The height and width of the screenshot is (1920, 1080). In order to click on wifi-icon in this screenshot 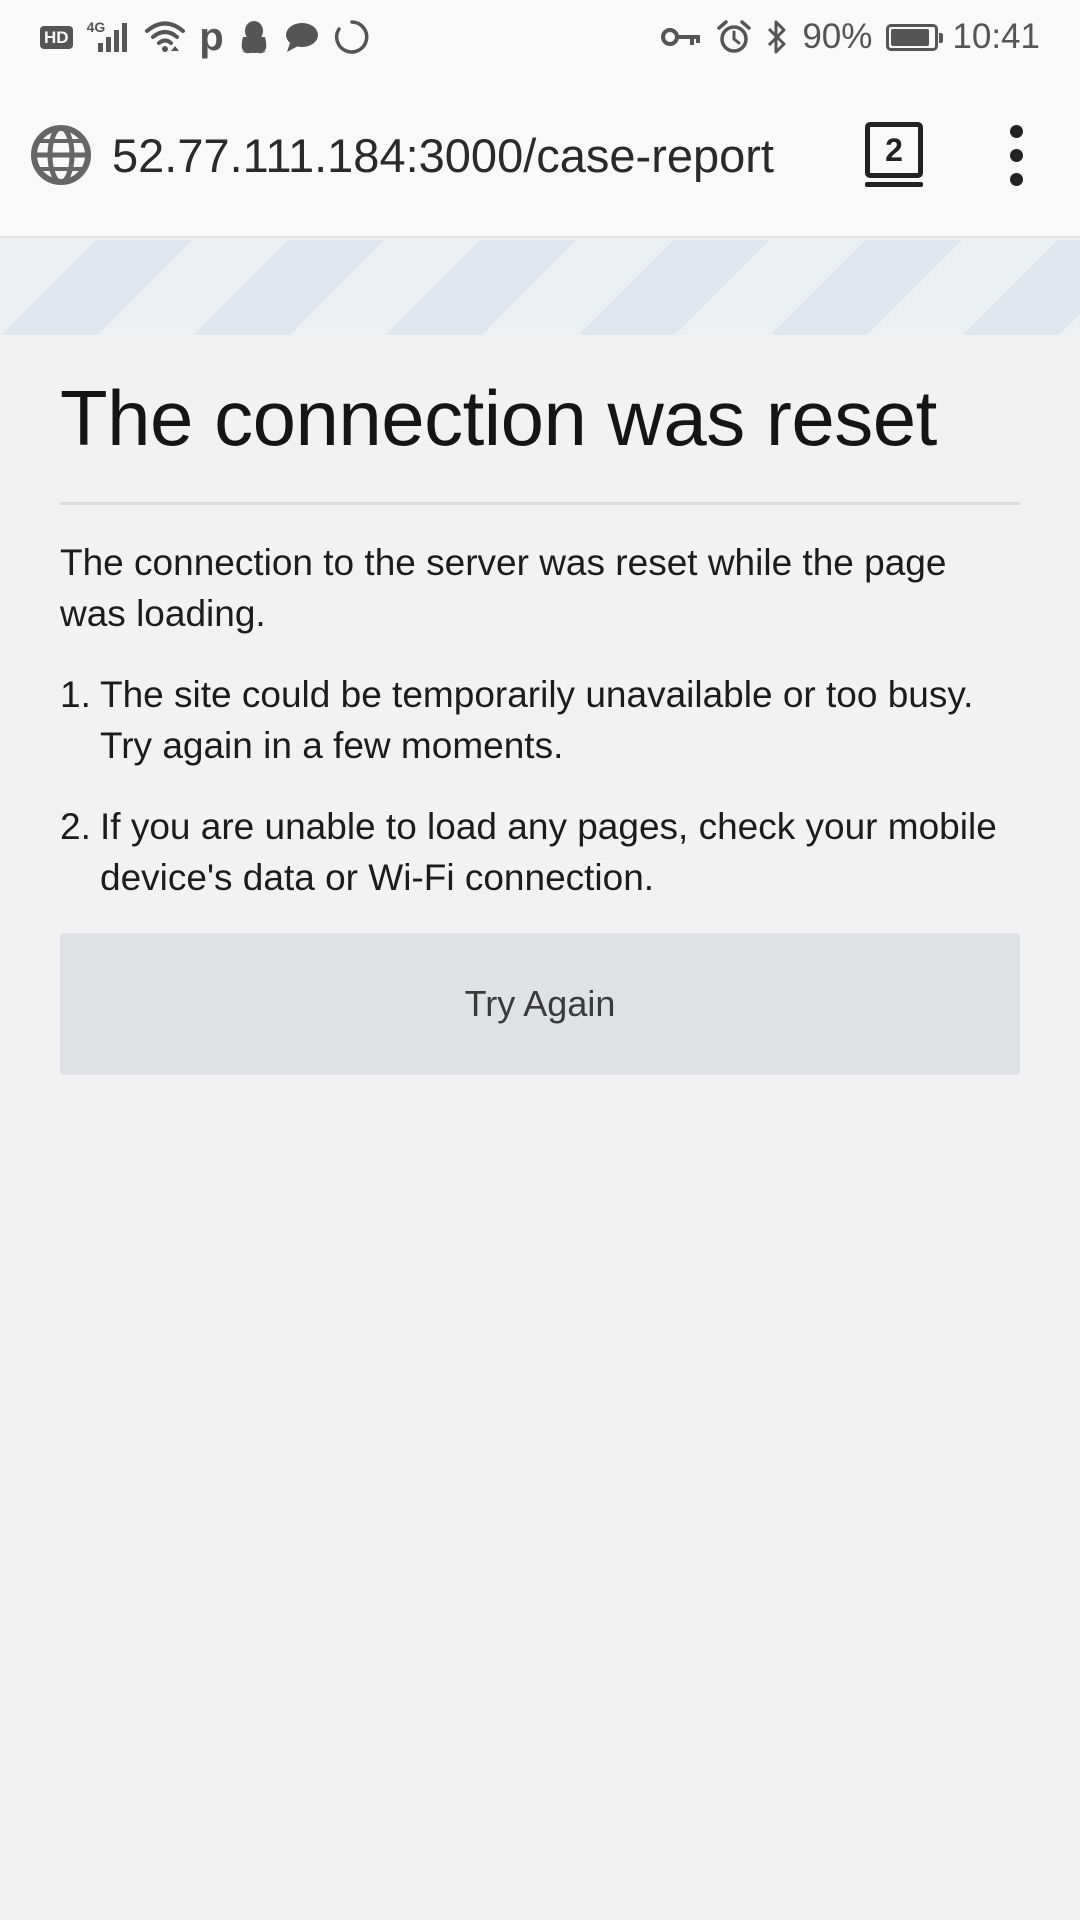, I will do `click(165, 37)`.